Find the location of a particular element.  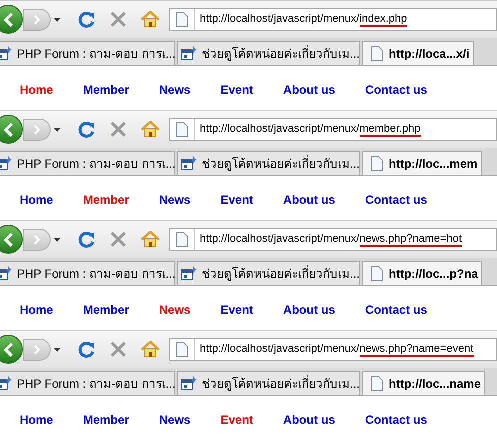

browser-tab: http://loca...x/i is located at coordinates (418, 53).